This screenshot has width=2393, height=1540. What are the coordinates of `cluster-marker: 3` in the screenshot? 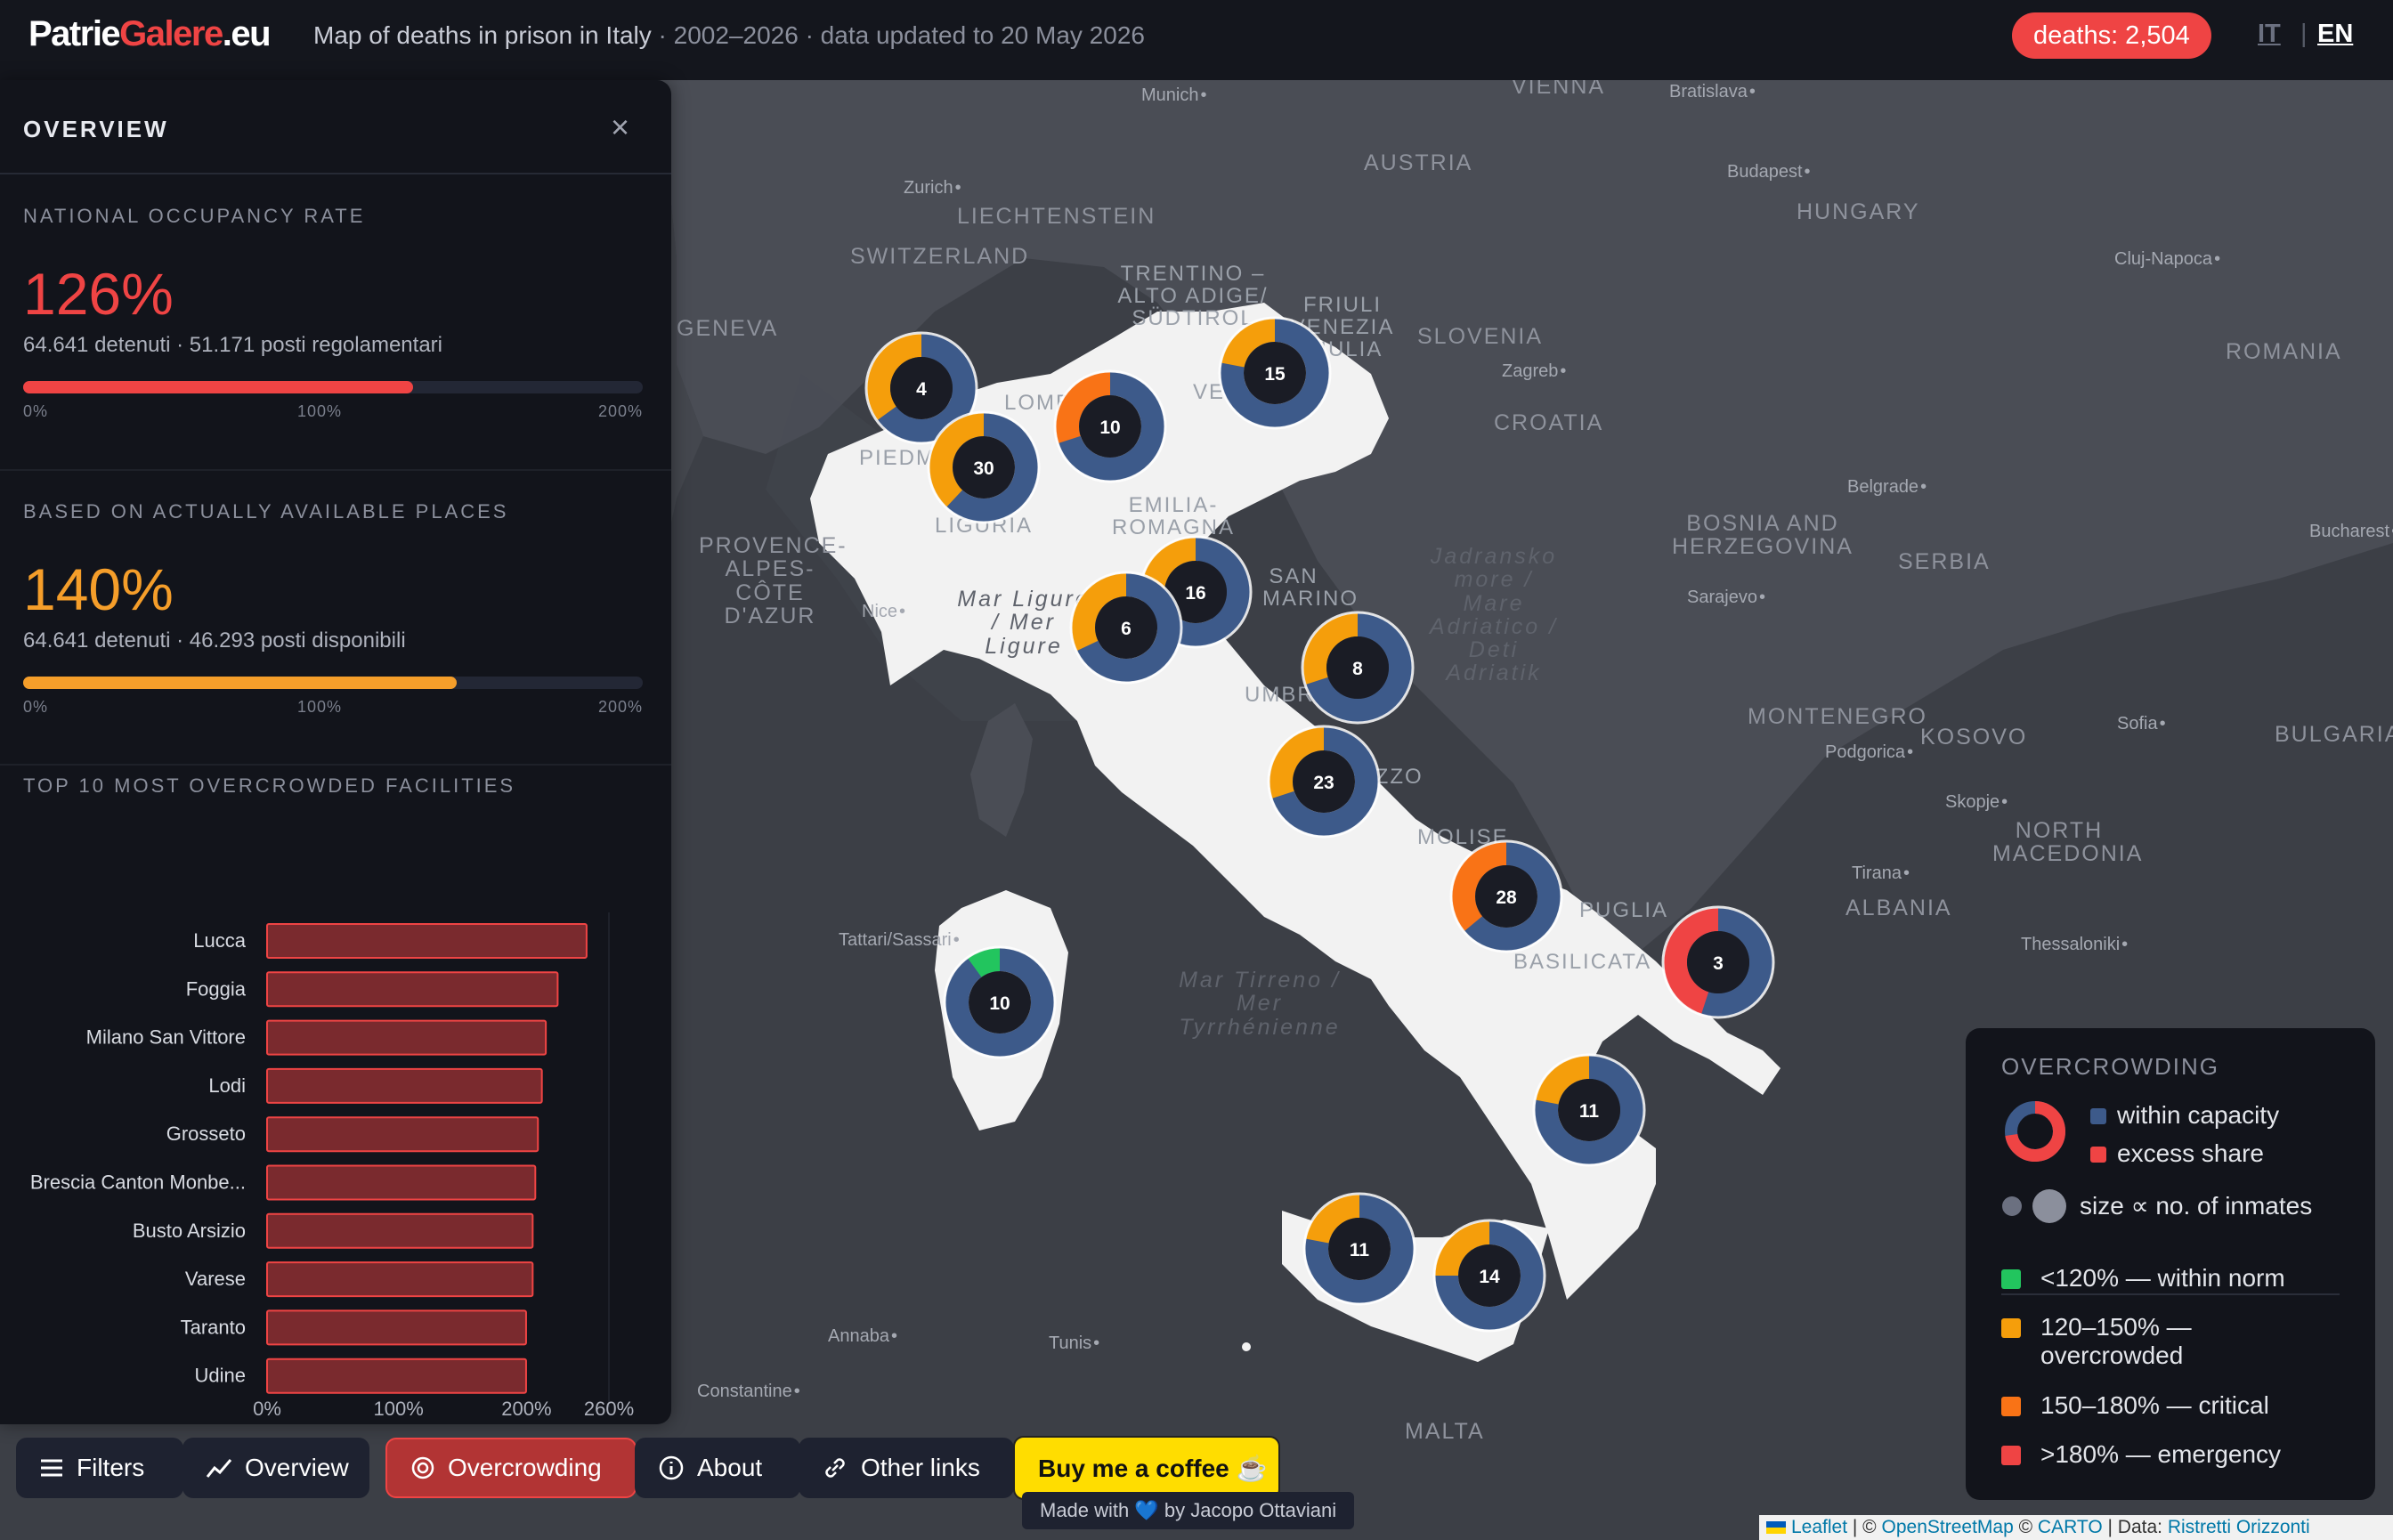 It's located at (1718, 962).